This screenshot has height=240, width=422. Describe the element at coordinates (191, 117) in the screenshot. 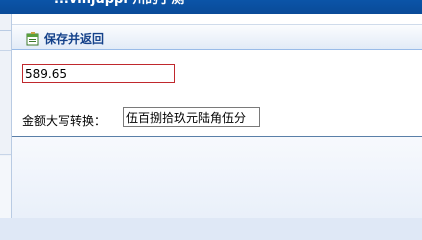

I see `amount-uppercase-output` at that location.